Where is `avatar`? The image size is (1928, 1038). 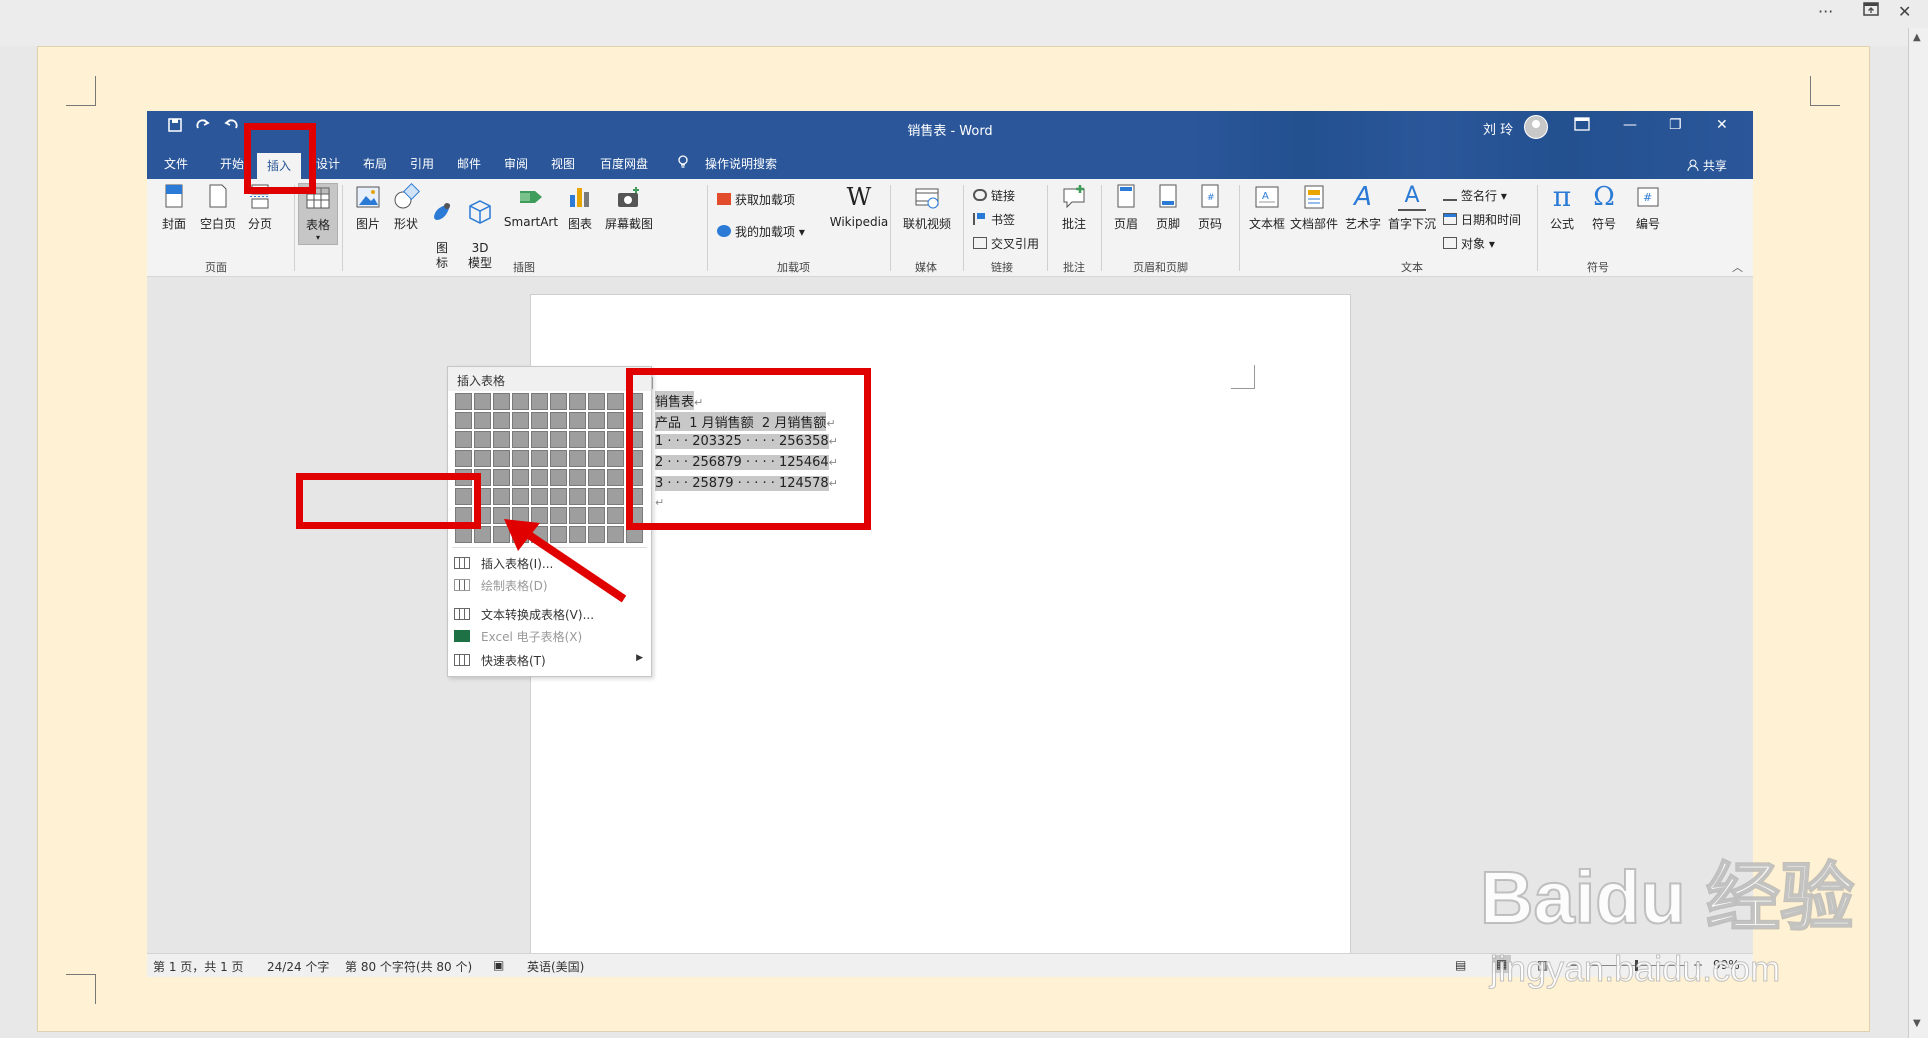
avatar is located at coordinates (1536, 127).